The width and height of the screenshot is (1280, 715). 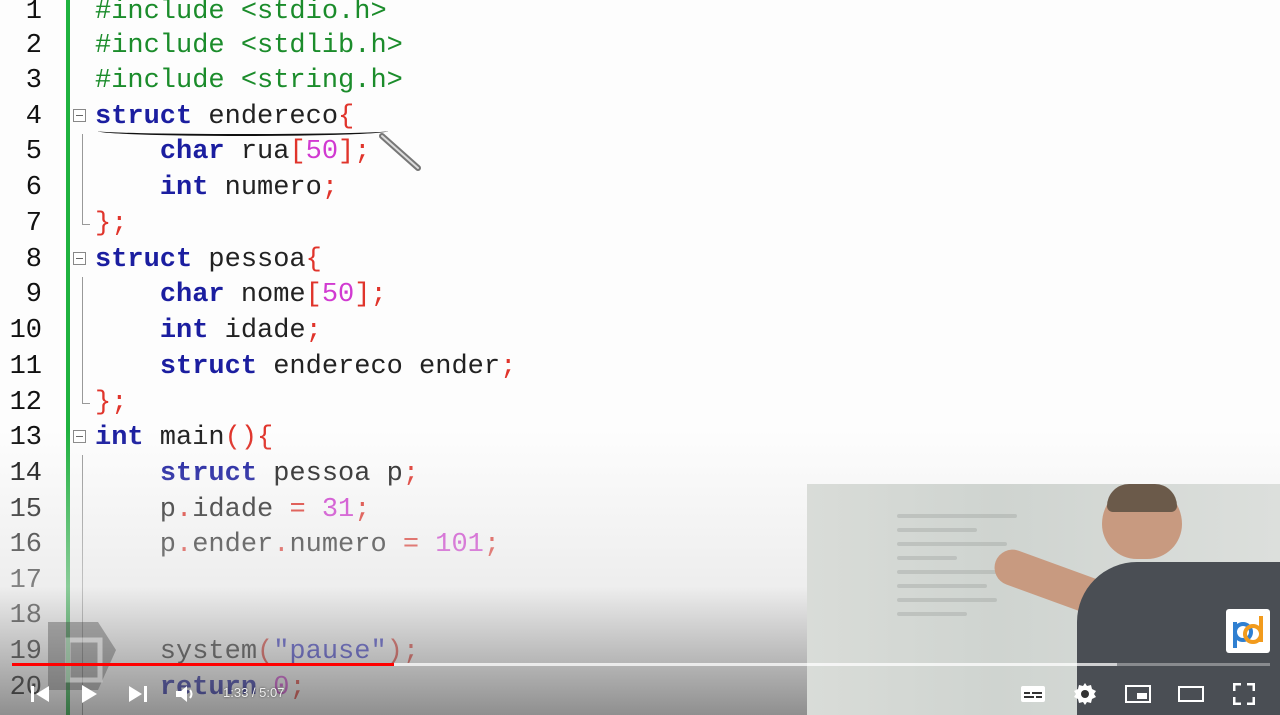 I want to click on code-token: rua, so click(x=257, y=152).